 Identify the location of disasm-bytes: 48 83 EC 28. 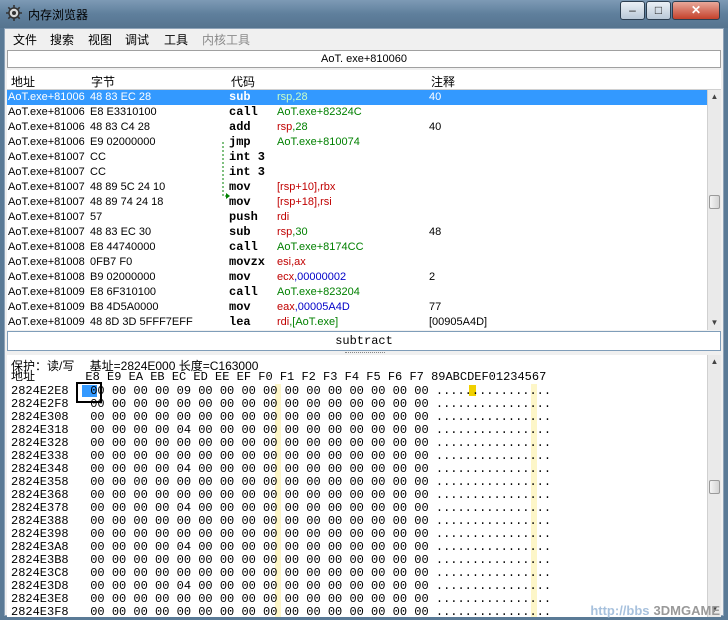
(121, 97).